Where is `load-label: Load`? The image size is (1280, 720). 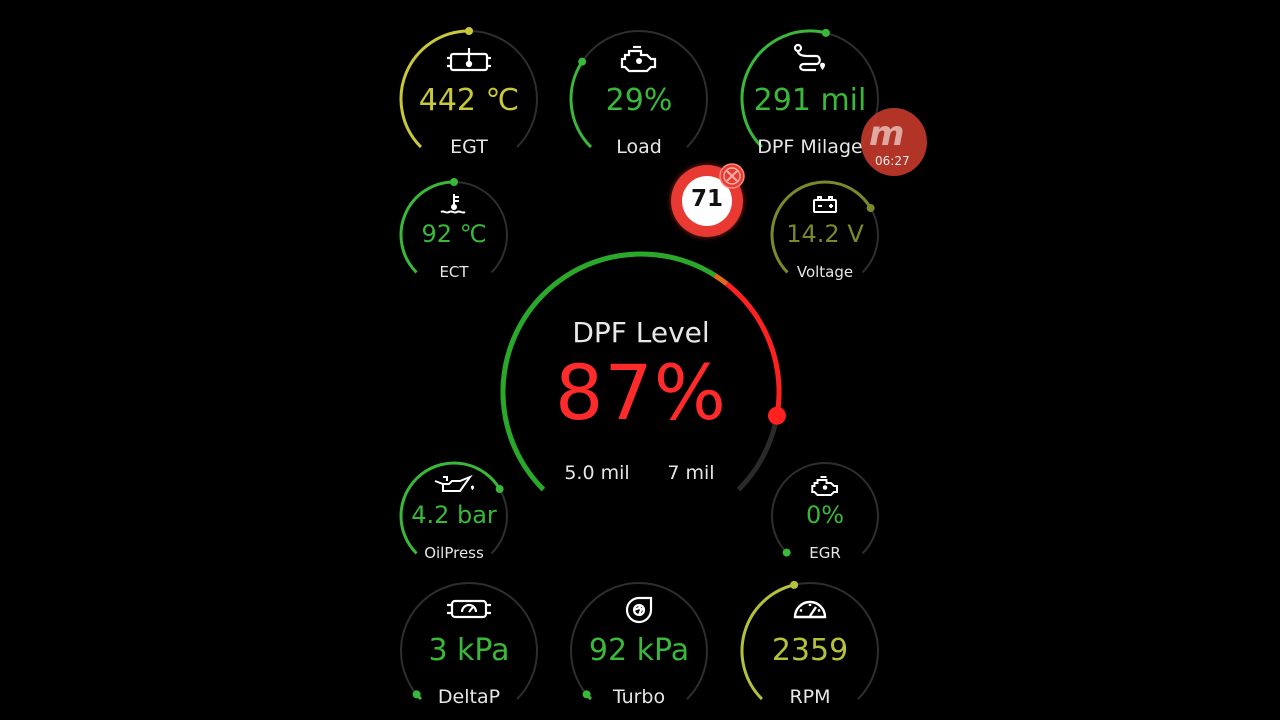
load-label: Load is located at coordinates (639, 147).